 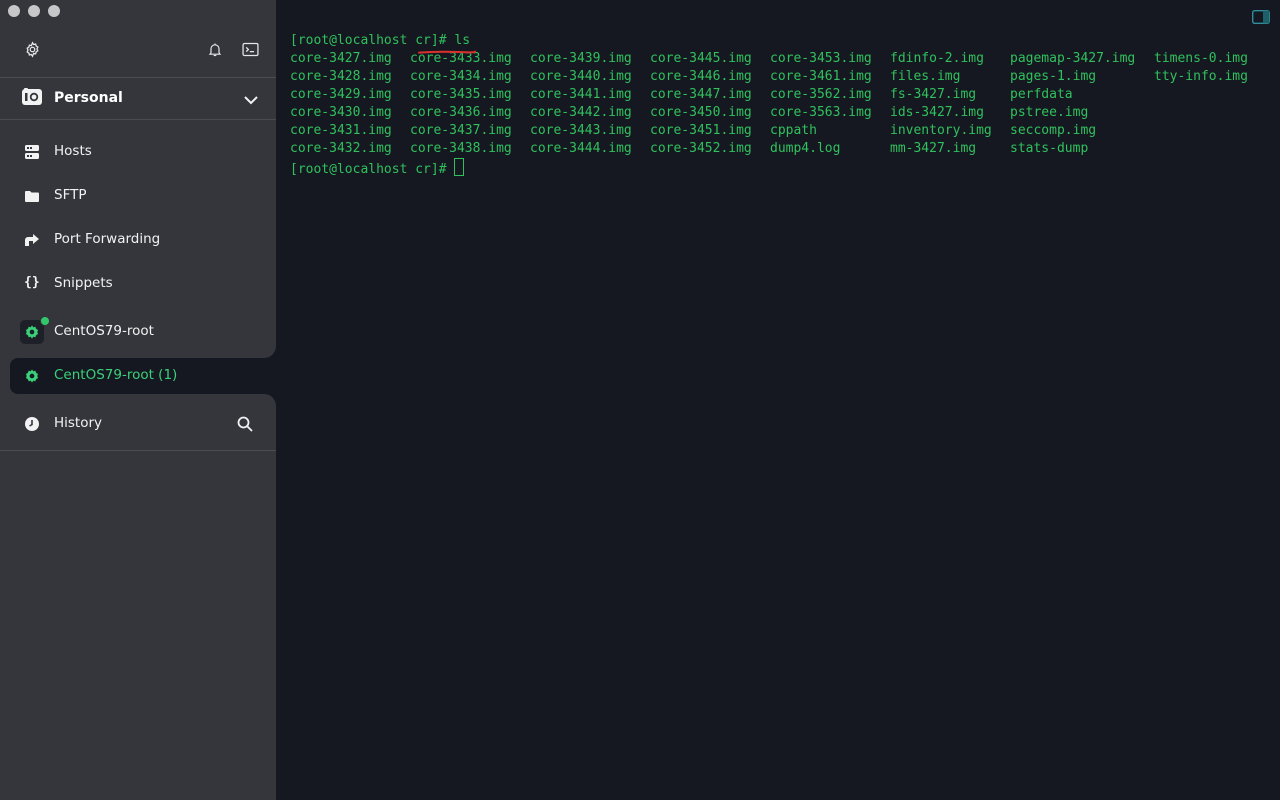 I want to click on sidebar-item-label: Snippets, so click(x=83, y=283).